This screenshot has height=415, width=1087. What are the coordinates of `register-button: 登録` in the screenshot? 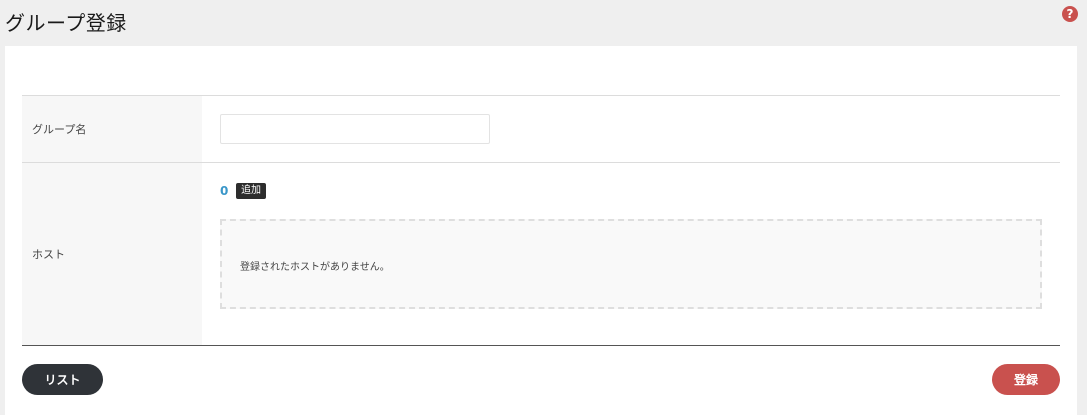 It's located at (1026, 379).